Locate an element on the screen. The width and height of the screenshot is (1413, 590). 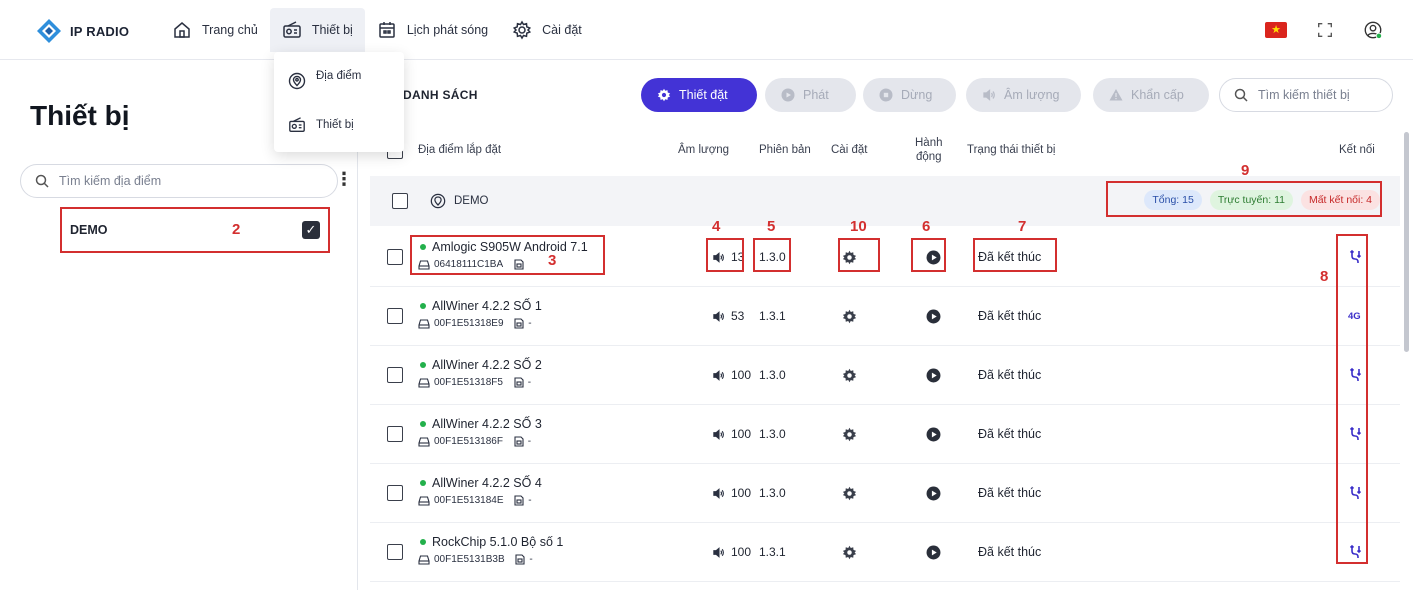
stop-button: Dừng is located at coordinates (909, 95).